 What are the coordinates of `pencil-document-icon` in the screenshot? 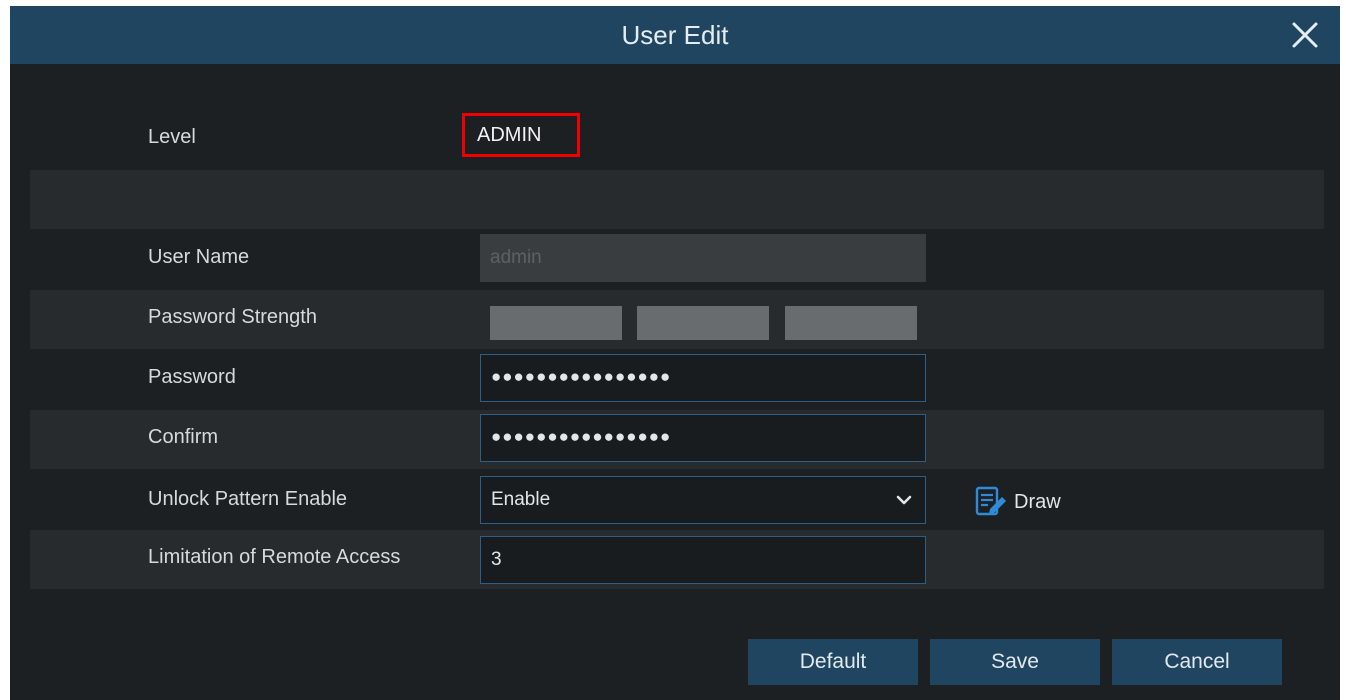 It's located at (990, 501).